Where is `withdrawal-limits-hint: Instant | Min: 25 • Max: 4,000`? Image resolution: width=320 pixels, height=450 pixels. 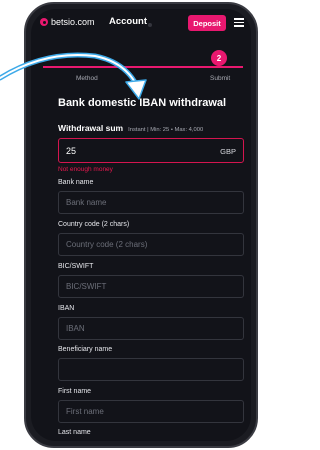 withdrawal-limits-hint: Instant | Min: 25 • Max: 4,000 is located at coordinates (166, 130).